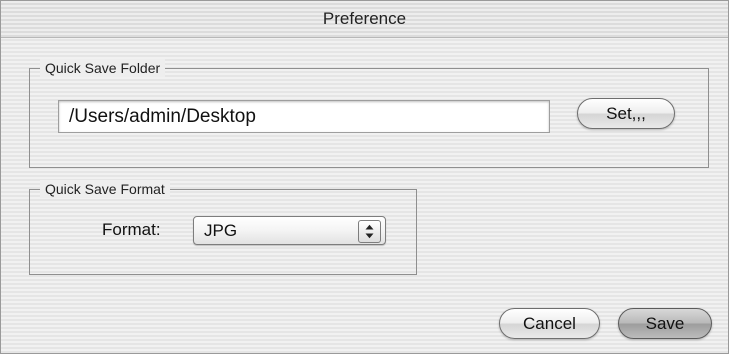  I want to click on window-title: Preference, so click(364, 18).